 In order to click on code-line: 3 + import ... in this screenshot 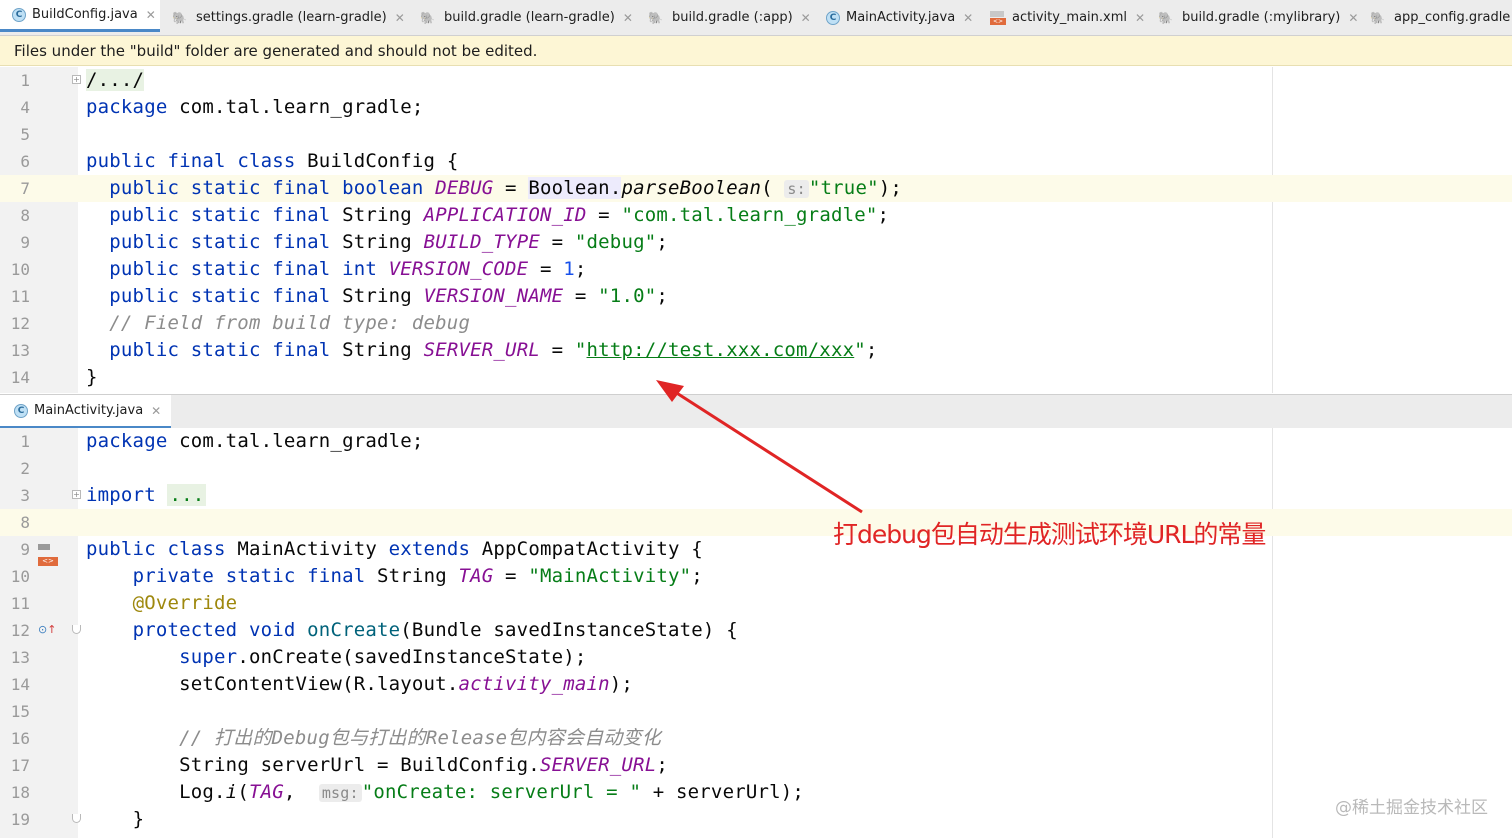, I will do `click(113, 495)`.